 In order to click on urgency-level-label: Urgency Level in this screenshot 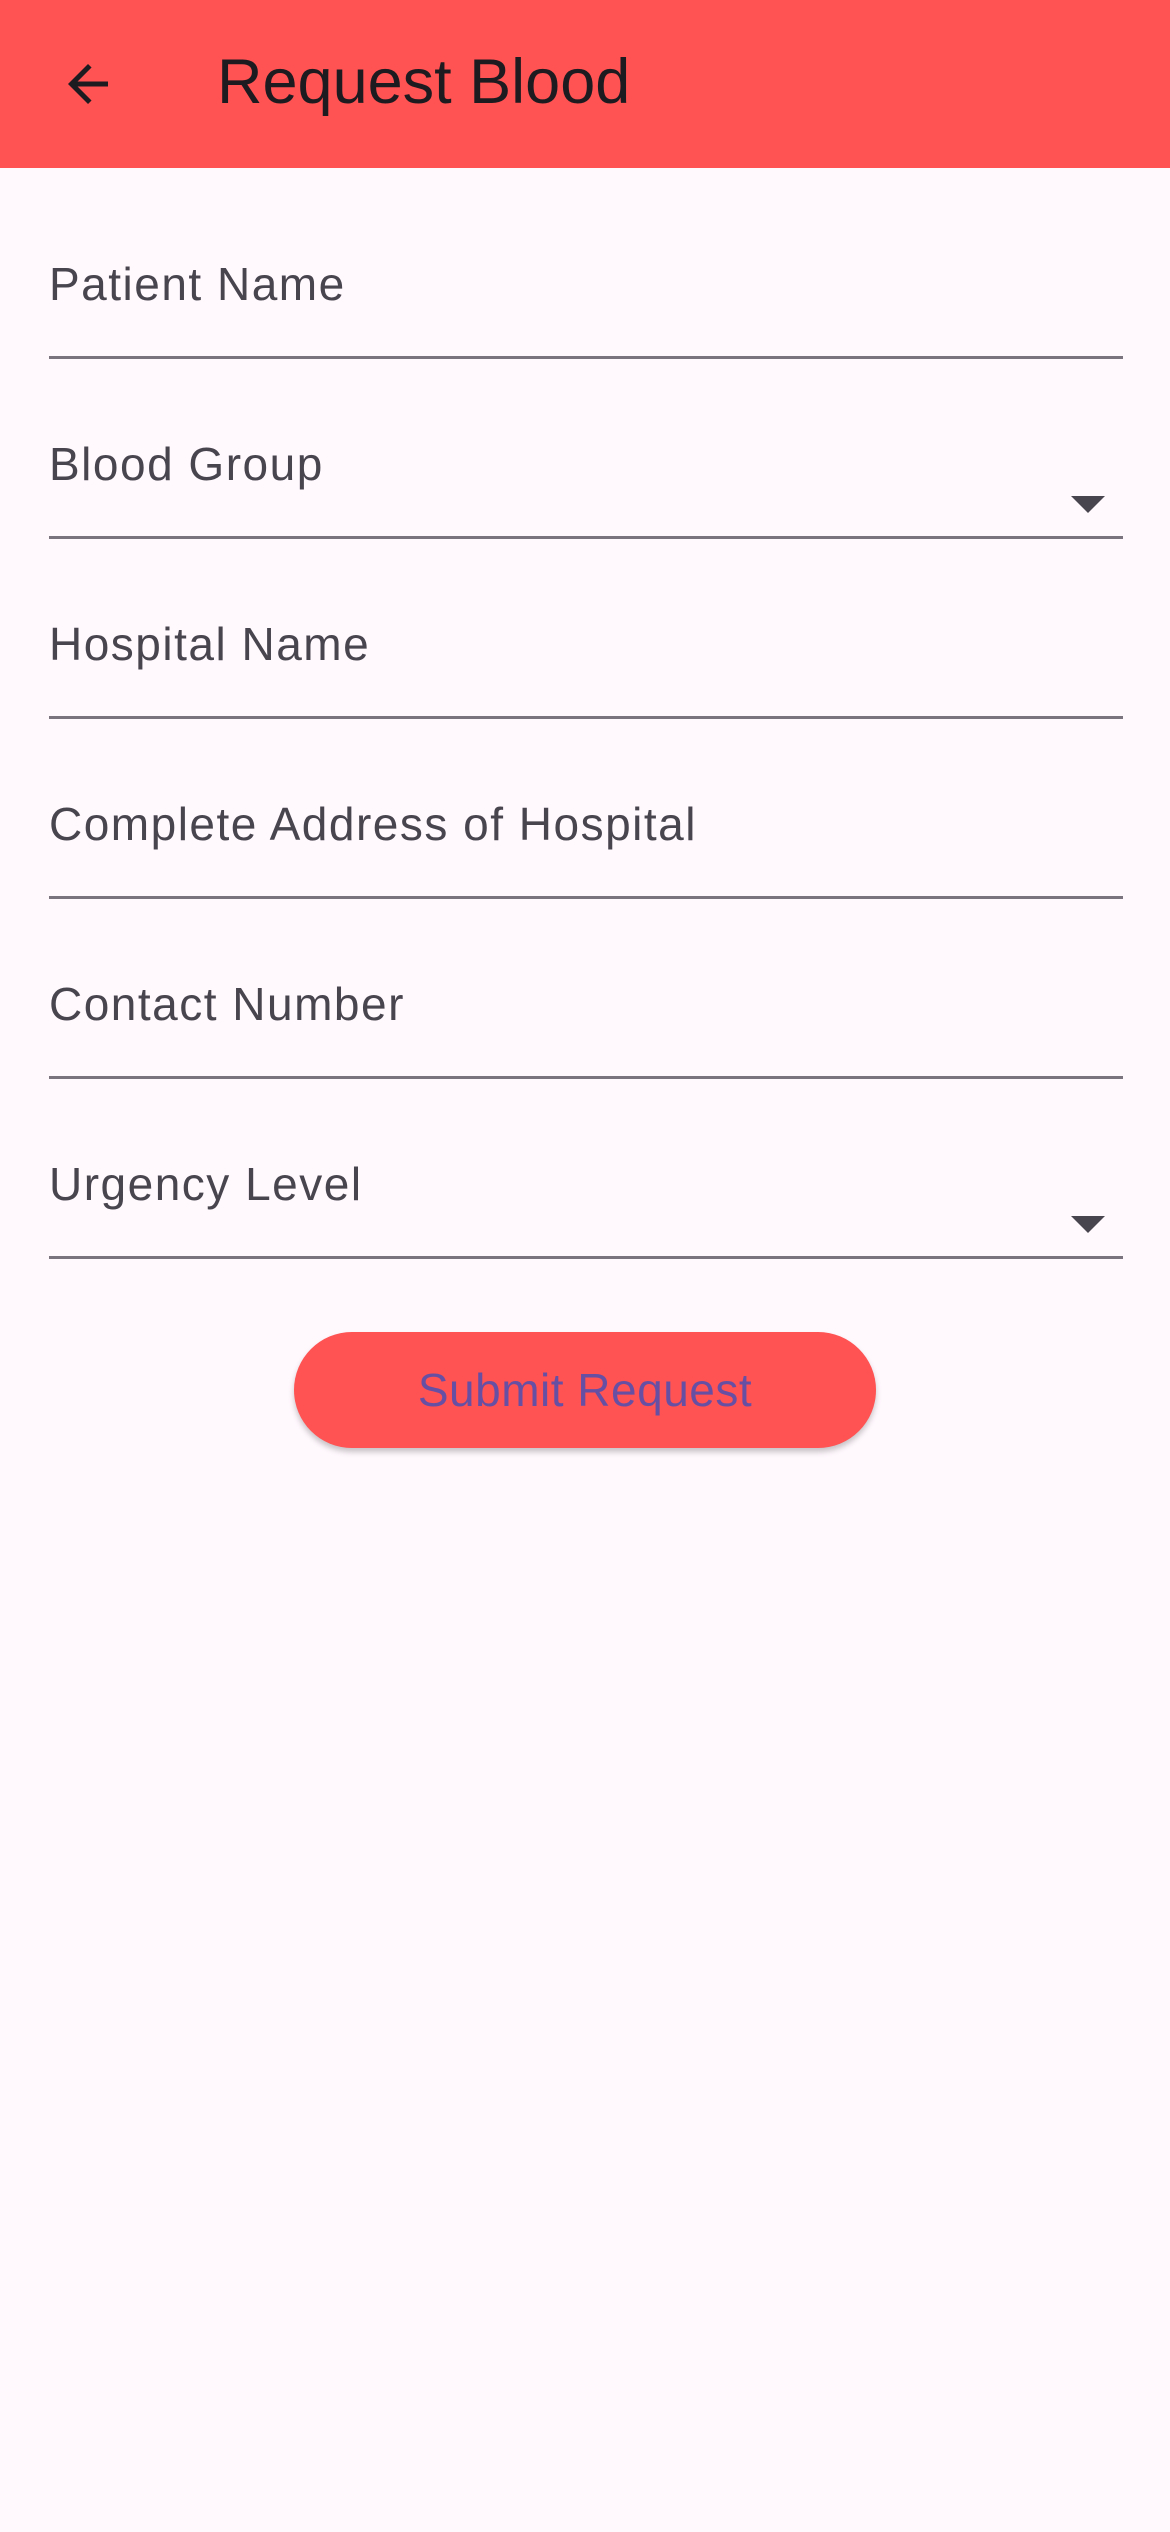, I will do `click(206, 1184)`.